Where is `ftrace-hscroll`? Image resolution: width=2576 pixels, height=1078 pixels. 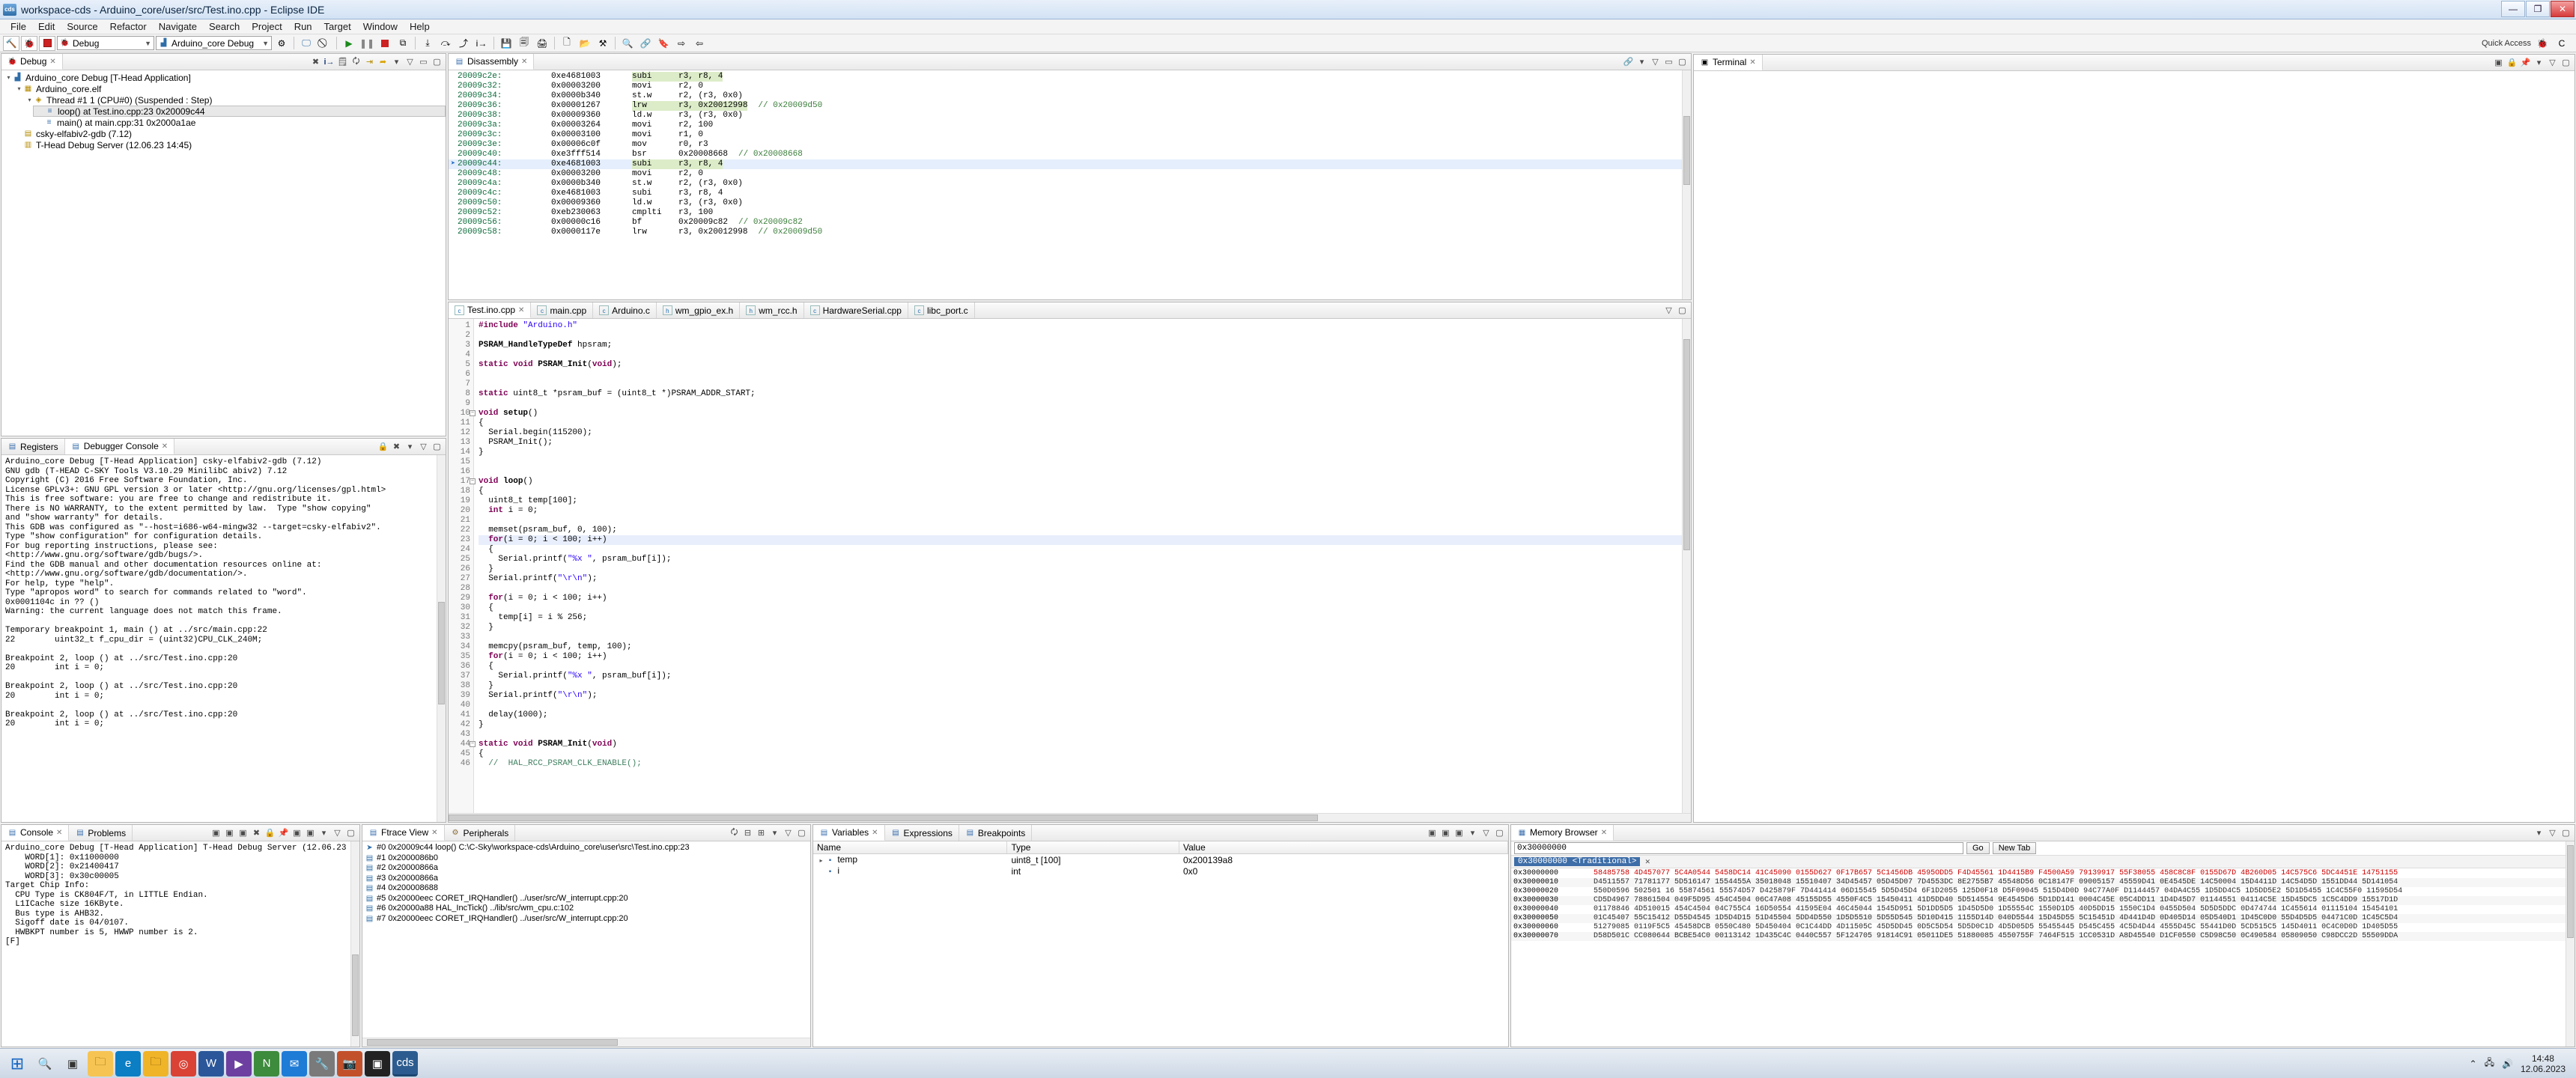 ftrace-hscroll is located at coordinates (586, 1042).